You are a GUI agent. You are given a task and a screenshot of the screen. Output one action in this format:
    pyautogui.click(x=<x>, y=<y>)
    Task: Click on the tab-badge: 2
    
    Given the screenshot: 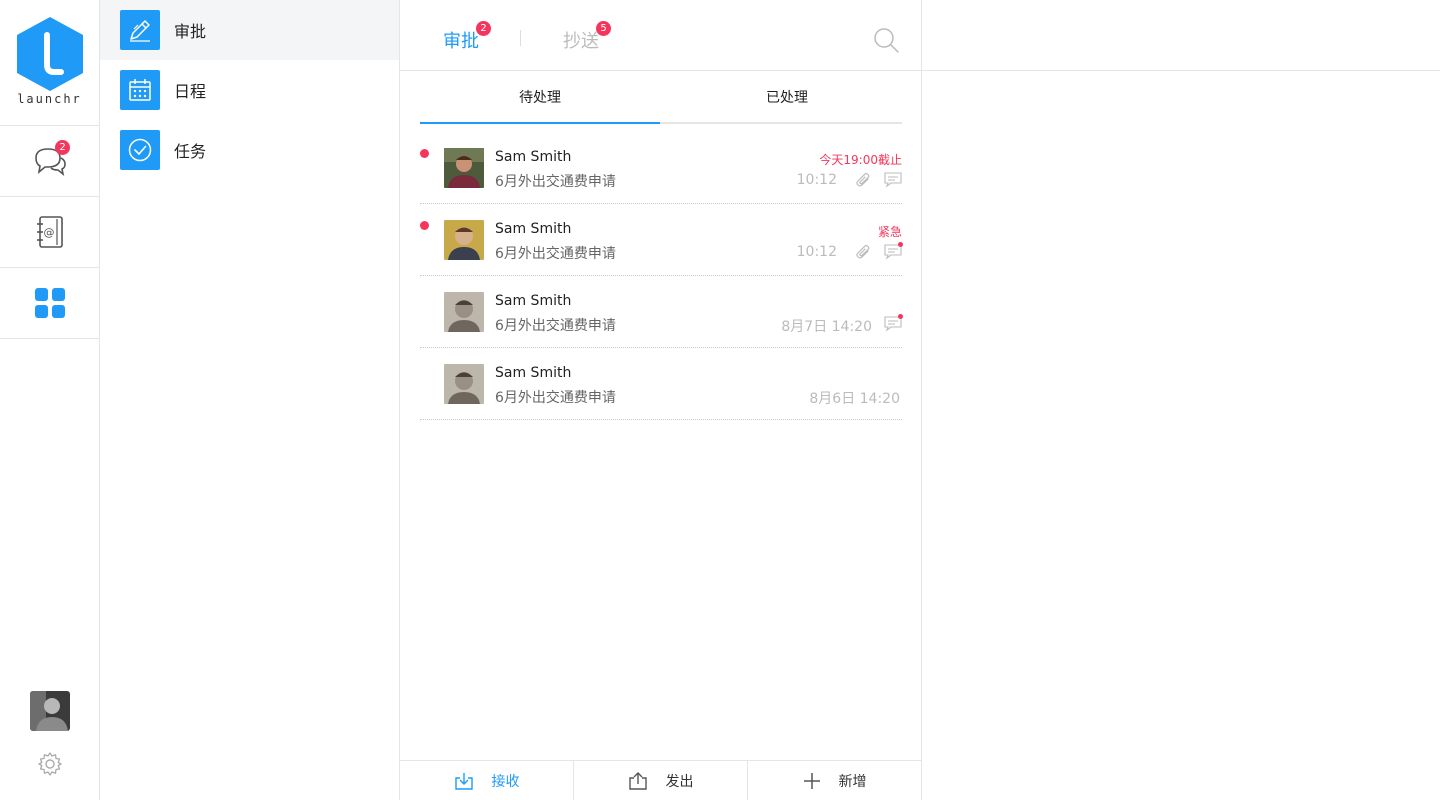 What is the action you would take?
    pyautogui.click(x=483, y=28)
    